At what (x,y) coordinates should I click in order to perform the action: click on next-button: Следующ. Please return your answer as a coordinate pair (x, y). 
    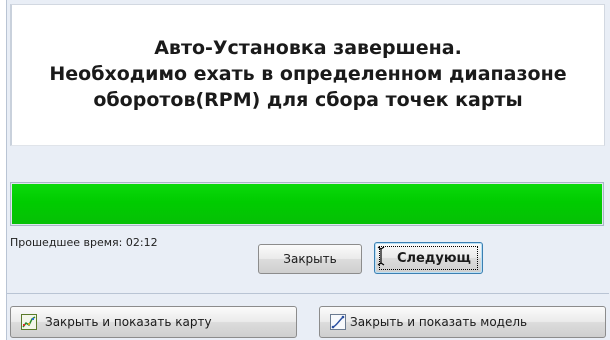
    Looking at the image, I should click on (428, 258).